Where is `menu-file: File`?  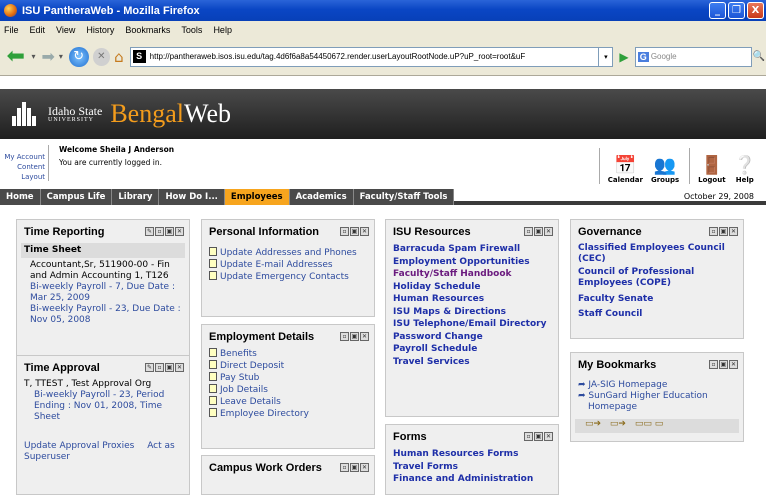 menu-file: File is located at coordinates (11, 30).